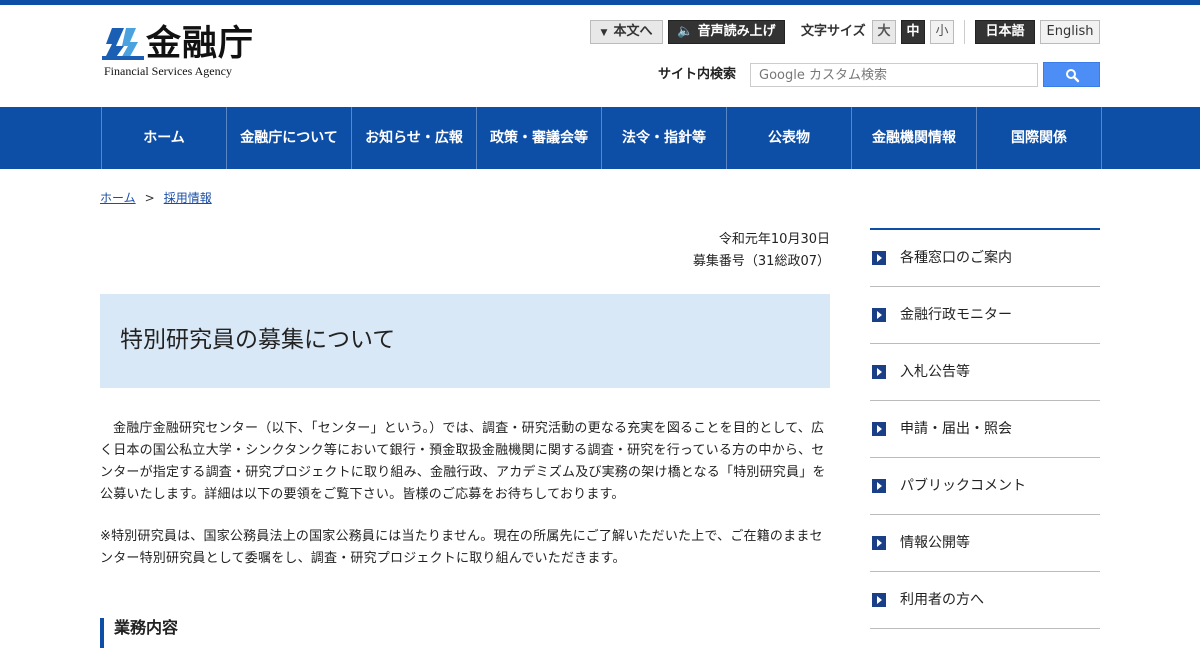  Describe the element at coordinates (833, 31) in the screenshot. I see `font-size-label: 文字サイズ` at that location.